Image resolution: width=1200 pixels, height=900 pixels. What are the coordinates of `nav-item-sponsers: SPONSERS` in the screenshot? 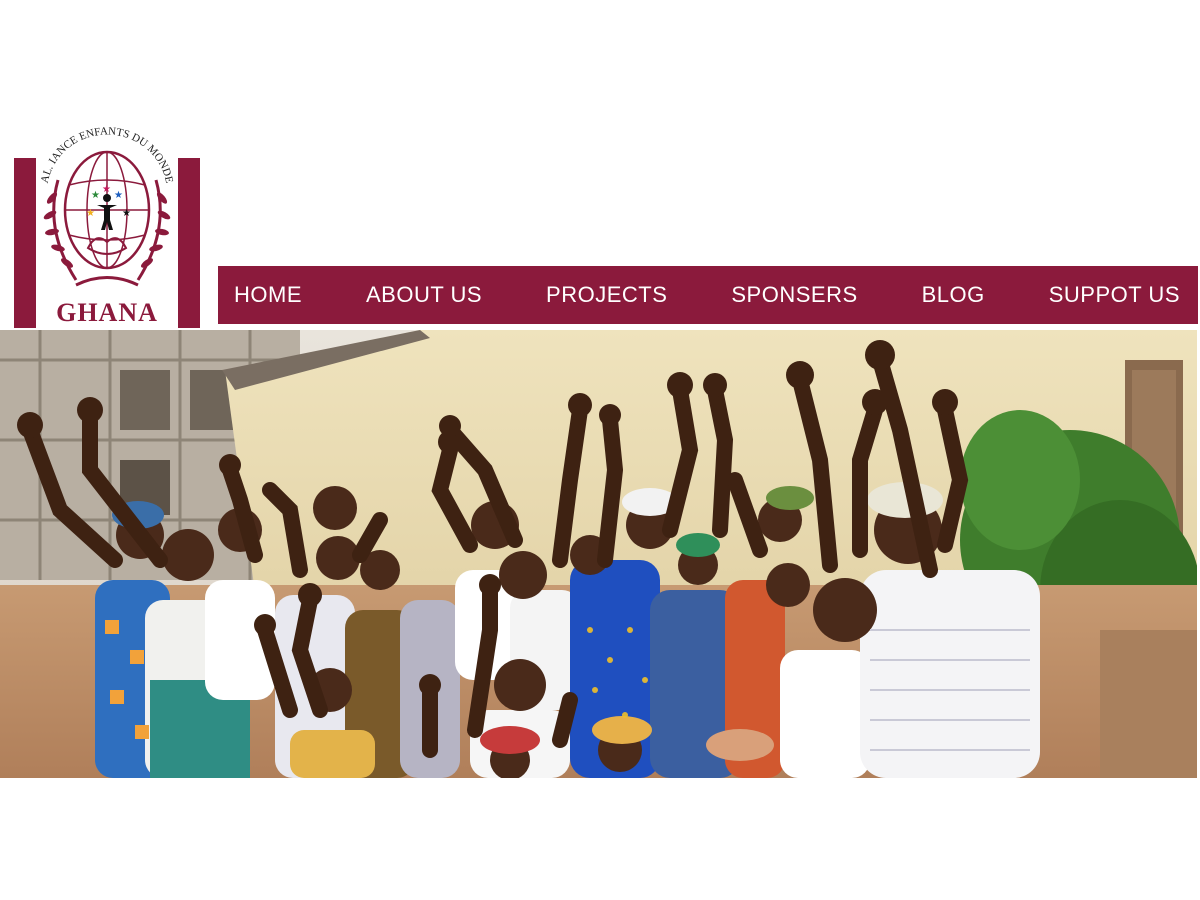 It's located at (794, 295).